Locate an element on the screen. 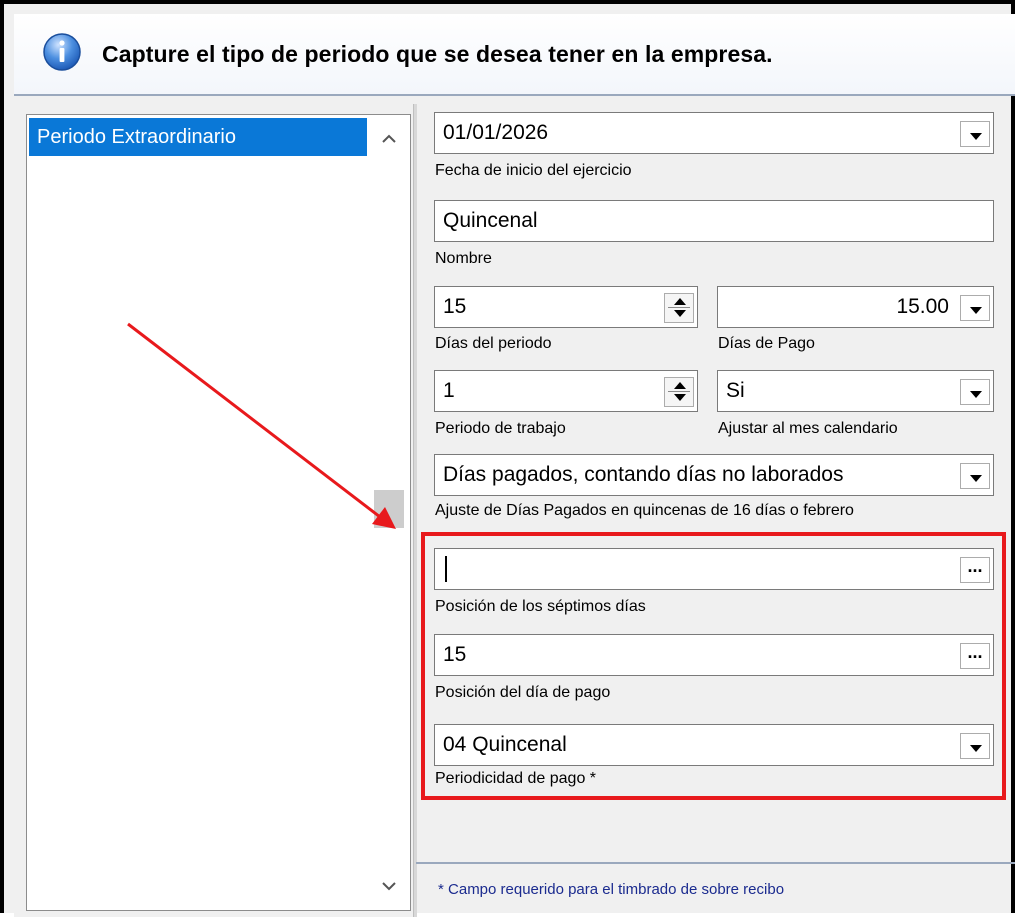 This screenshot has height=917, width=1015. ajuste-dias-pagados-dropdown: Días pagados, contando días no laborados is located at coordinates (714, 475).